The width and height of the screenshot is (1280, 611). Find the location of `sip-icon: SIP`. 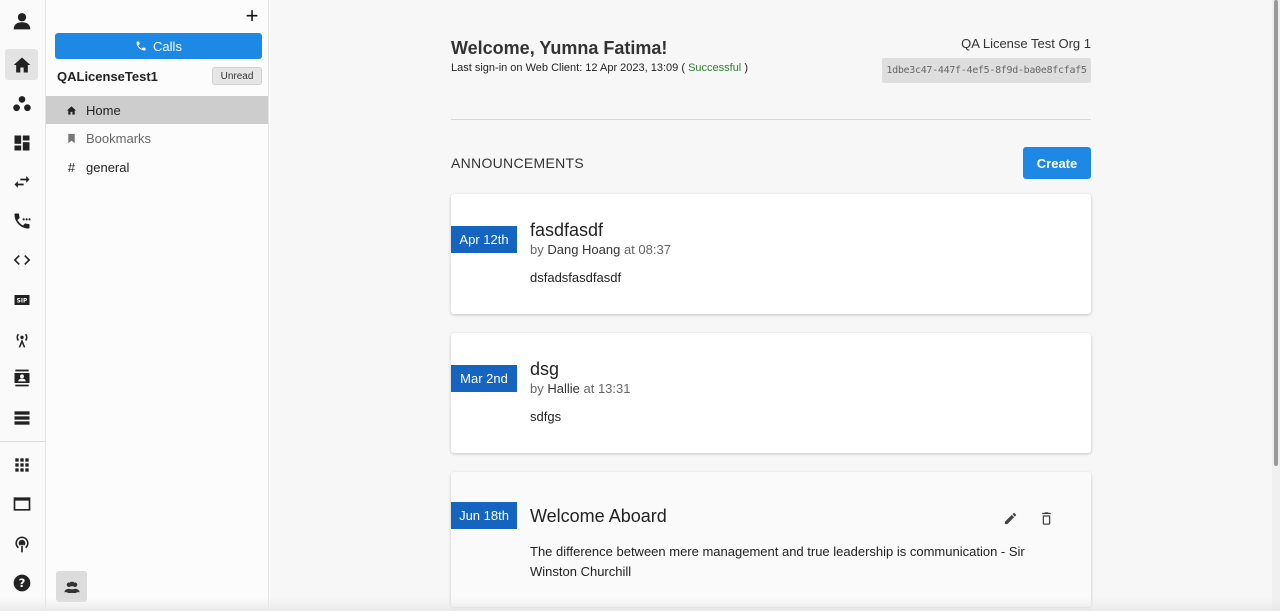

sip-icon: SIP is located at coordinates (21, 299).